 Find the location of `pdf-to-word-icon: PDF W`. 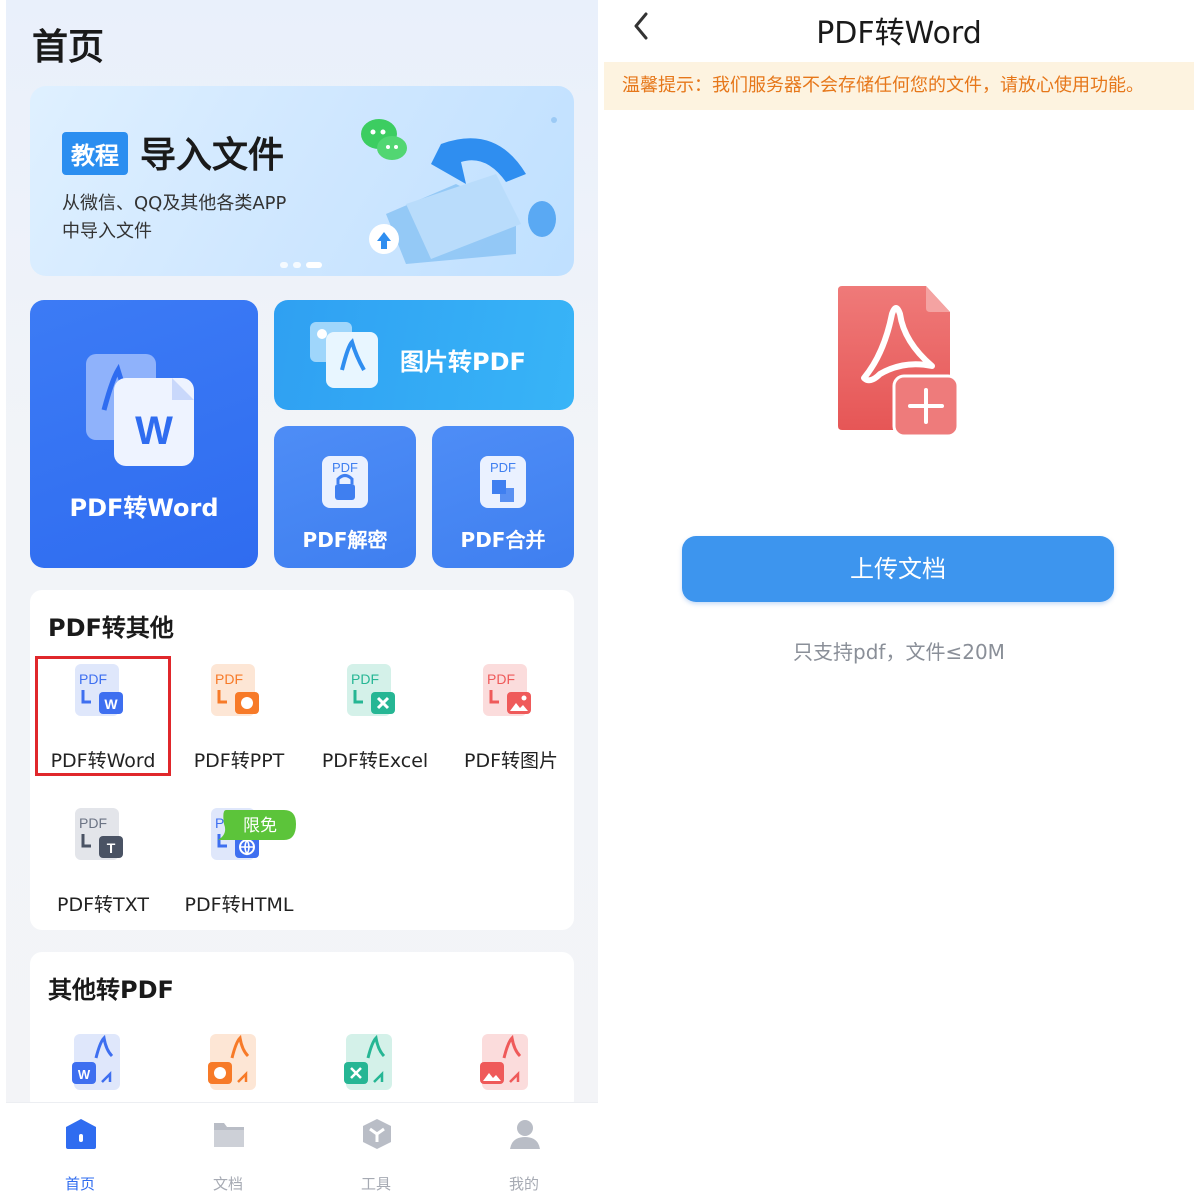

pdf-to-word-icon: PDF W is located at coordinates (99, 690).